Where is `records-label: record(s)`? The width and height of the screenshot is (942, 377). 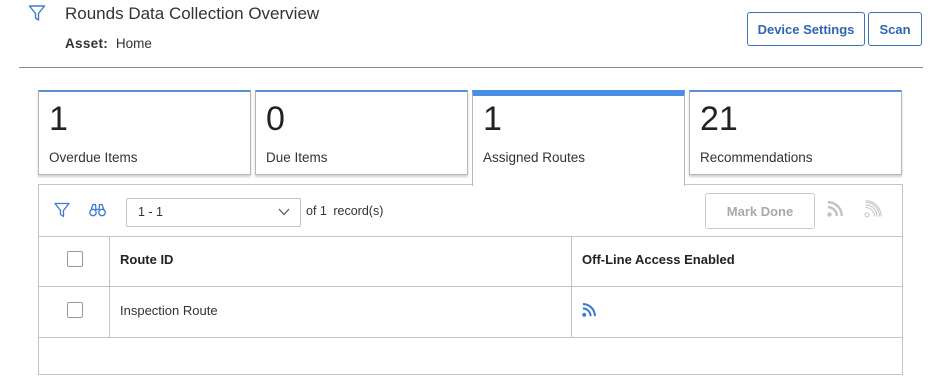
records-label: record(s) is located at coordinates (358, 211).